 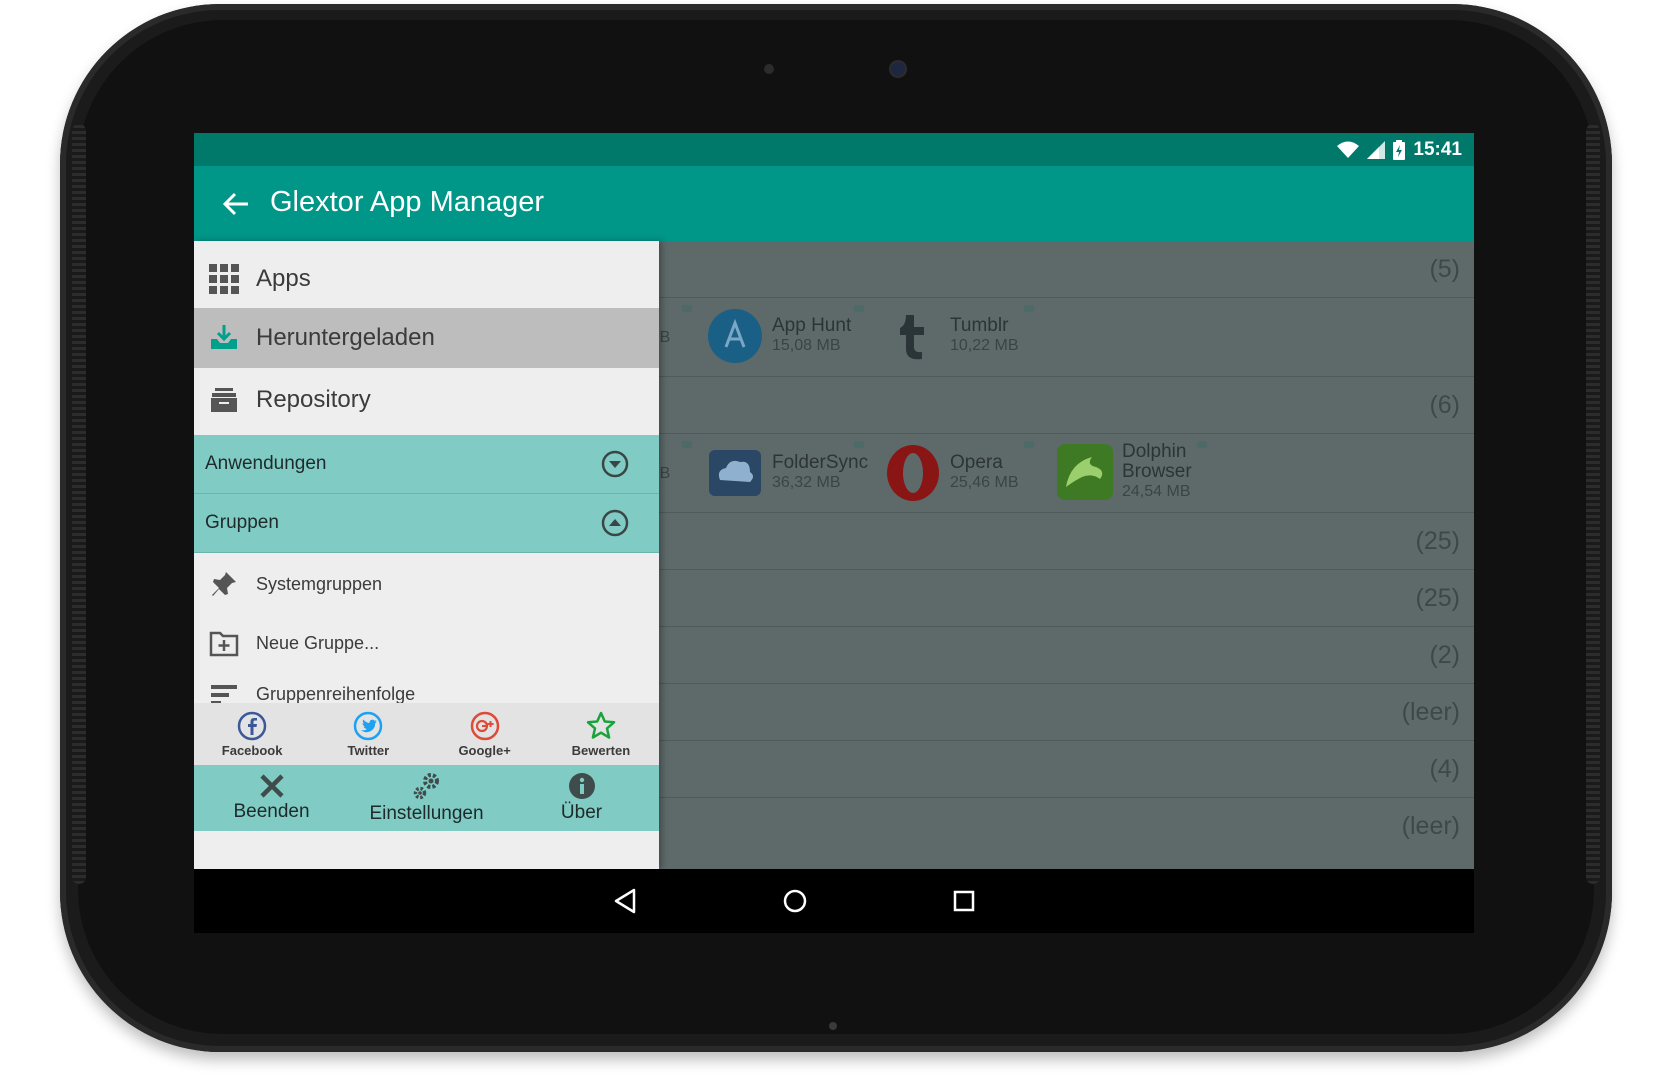 I want to click on foldersync-icon, so click(x=735, y=473).